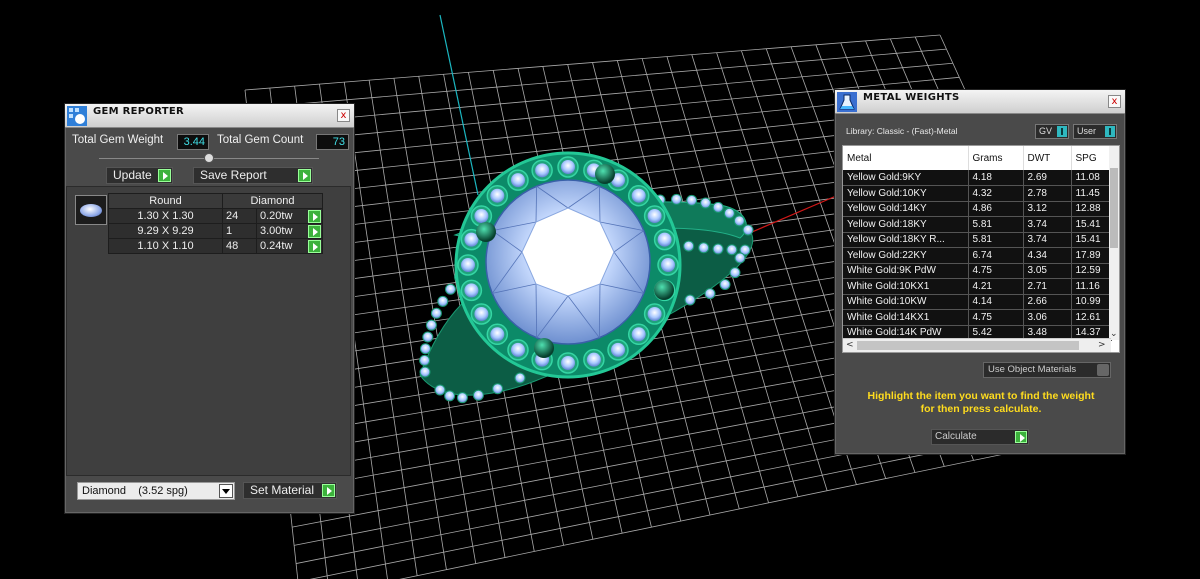 The image size is (1200, 579). What do you see at coordinates (1047, 193) in the screenshot?
I see `metal-dwt: 2.78` at bounding box center [1047, 193].